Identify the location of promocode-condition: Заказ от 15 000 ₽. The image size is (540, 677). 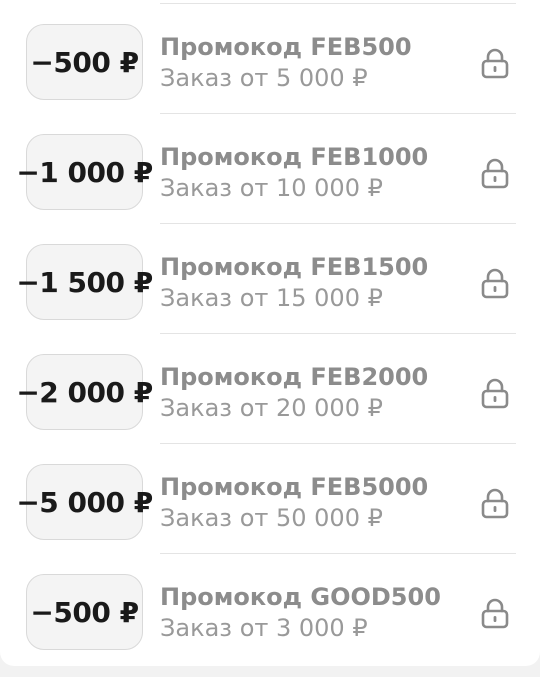
(271, 298).